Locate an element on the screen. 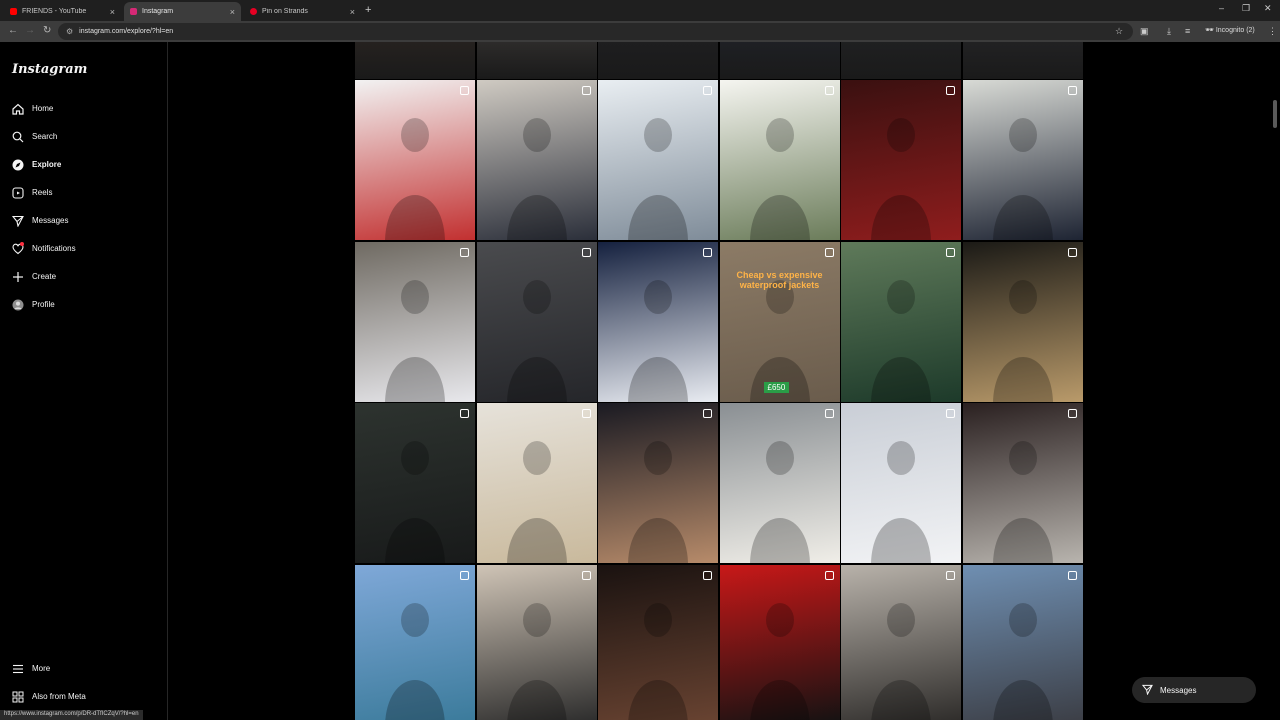 This screenshot has height=720, width=1280. tab-title: FRIENDS - YouTube is located at coordinates (54, 11).